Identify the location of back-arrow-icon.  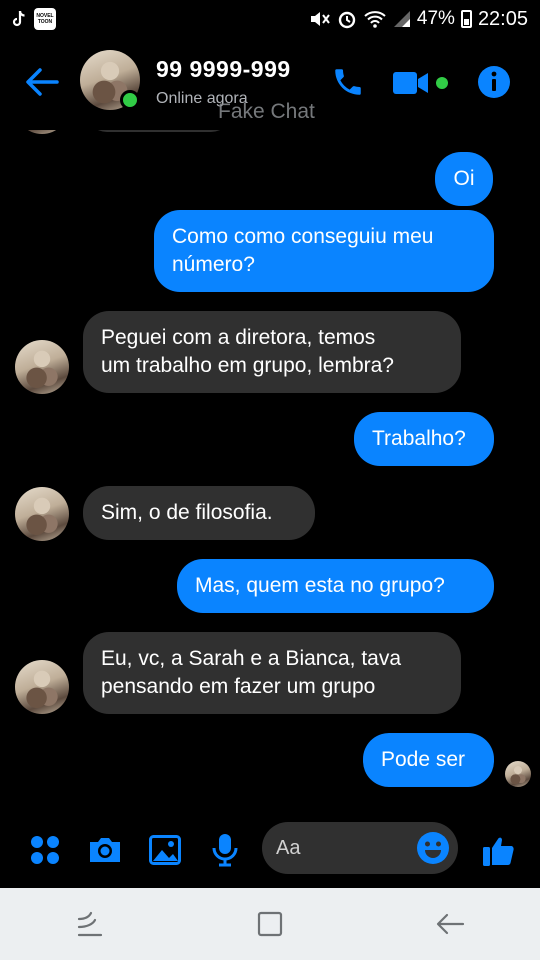
(450, 924).